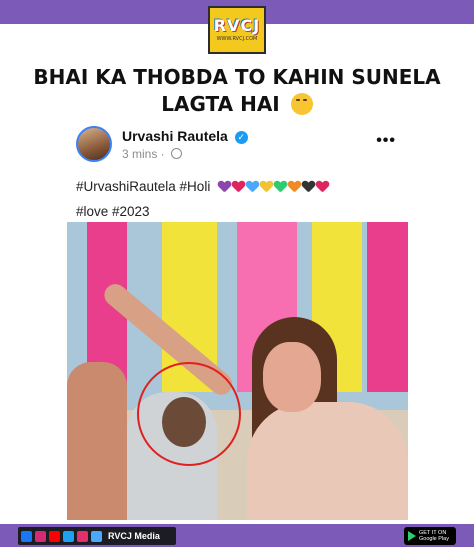 The width and height of the screenshot is (474, 547). Describe the element at coordinates (434, 539) in the screenshot. I see `store-line-2: Google Play` at that location.